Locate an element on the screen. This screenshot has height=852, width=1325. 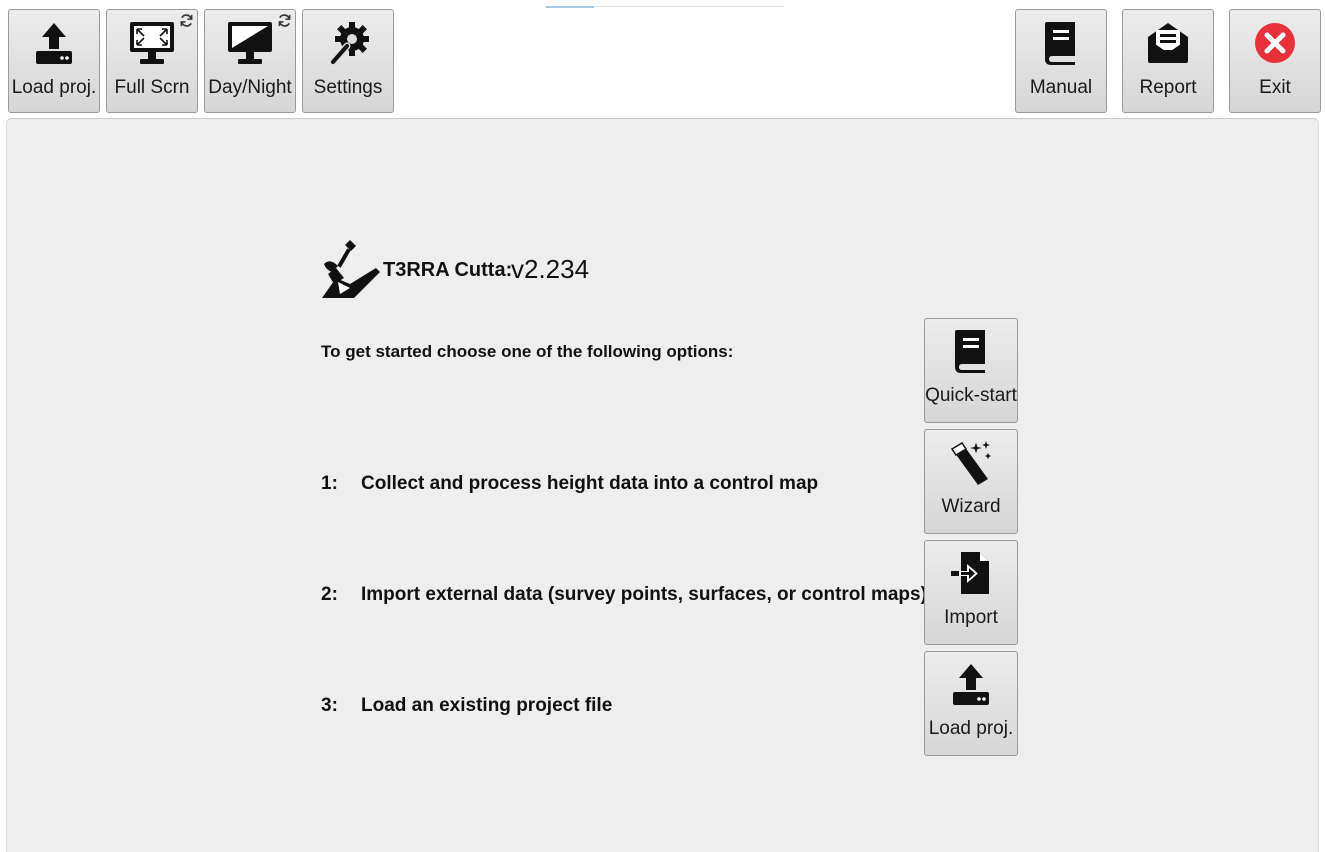
full-screen-label: Full Scrn is located at coordinates (152, 87).